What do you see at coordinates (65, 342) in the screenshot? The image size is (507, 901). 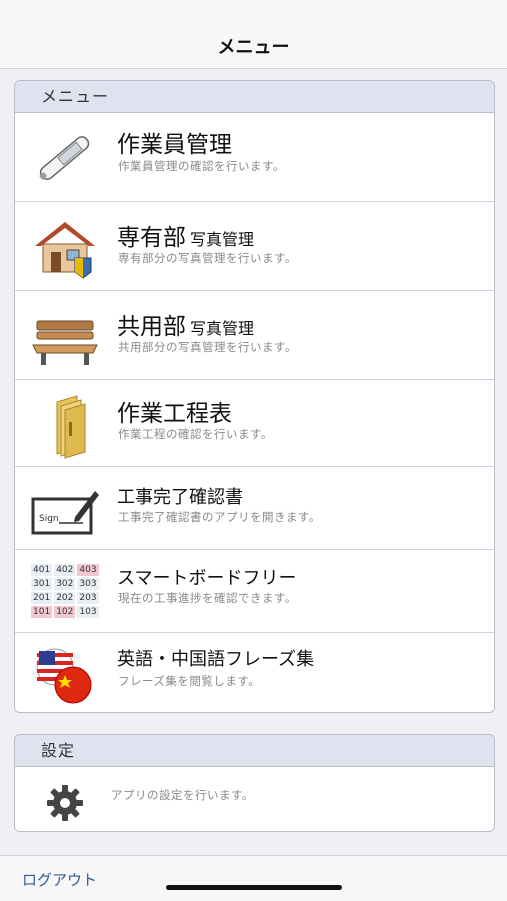 I see `bench-icon` at bounding box center [65, 342].